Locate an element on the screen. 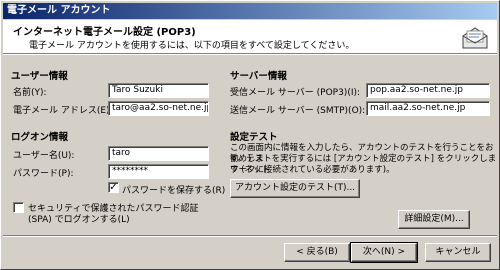  spa-checkbox is located at coordinates (18, 207).